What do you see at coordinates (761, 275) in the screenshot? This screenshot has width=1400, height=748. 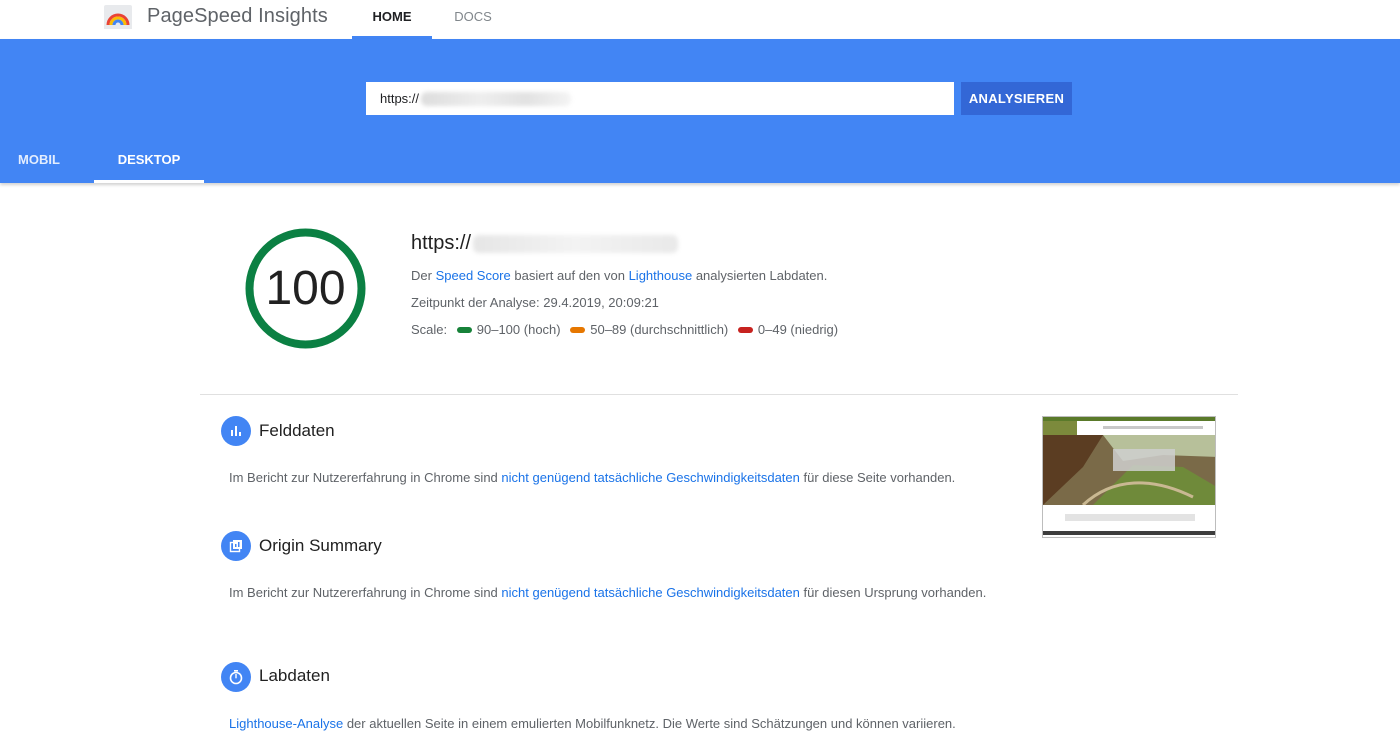 I see `speed-info-post: analysierten Labdaten.` at bounding box center [761, 275].